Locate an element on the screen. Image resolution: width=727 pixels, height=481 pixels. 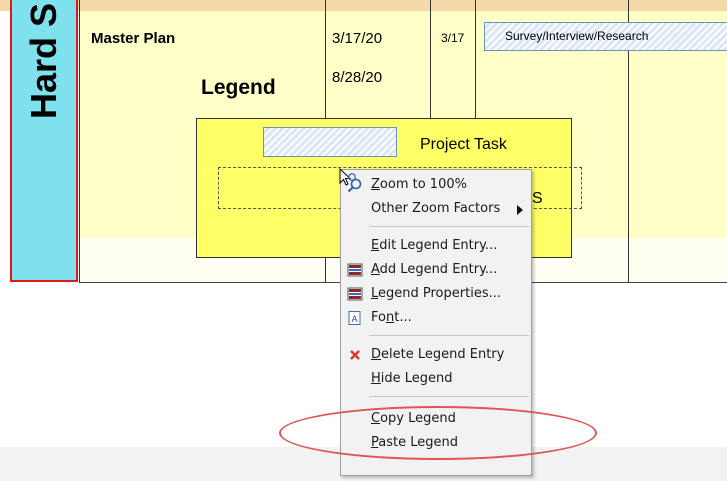
mouse-pointer-icon is located at coordinates (349, 181).